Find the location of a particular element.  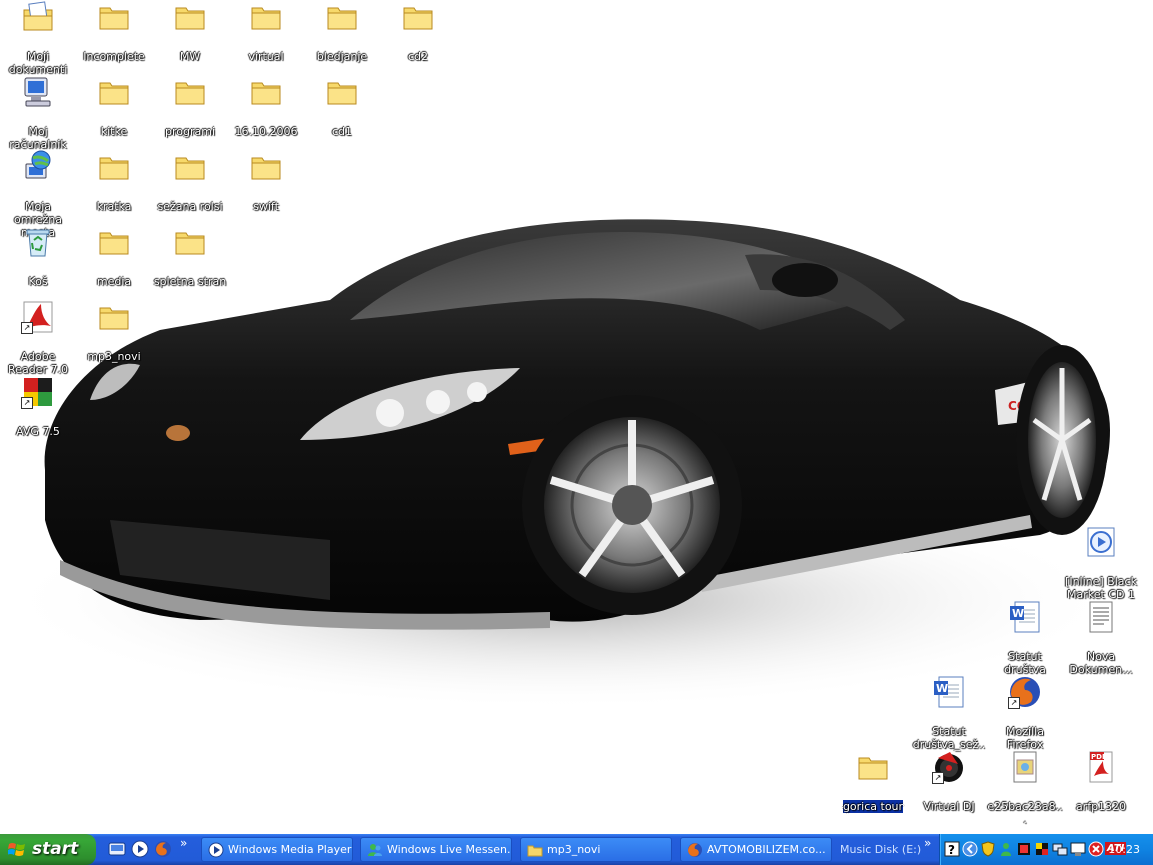

desktop-icon-label: Mozilla Firefox is located at coordinates (1025, 738).